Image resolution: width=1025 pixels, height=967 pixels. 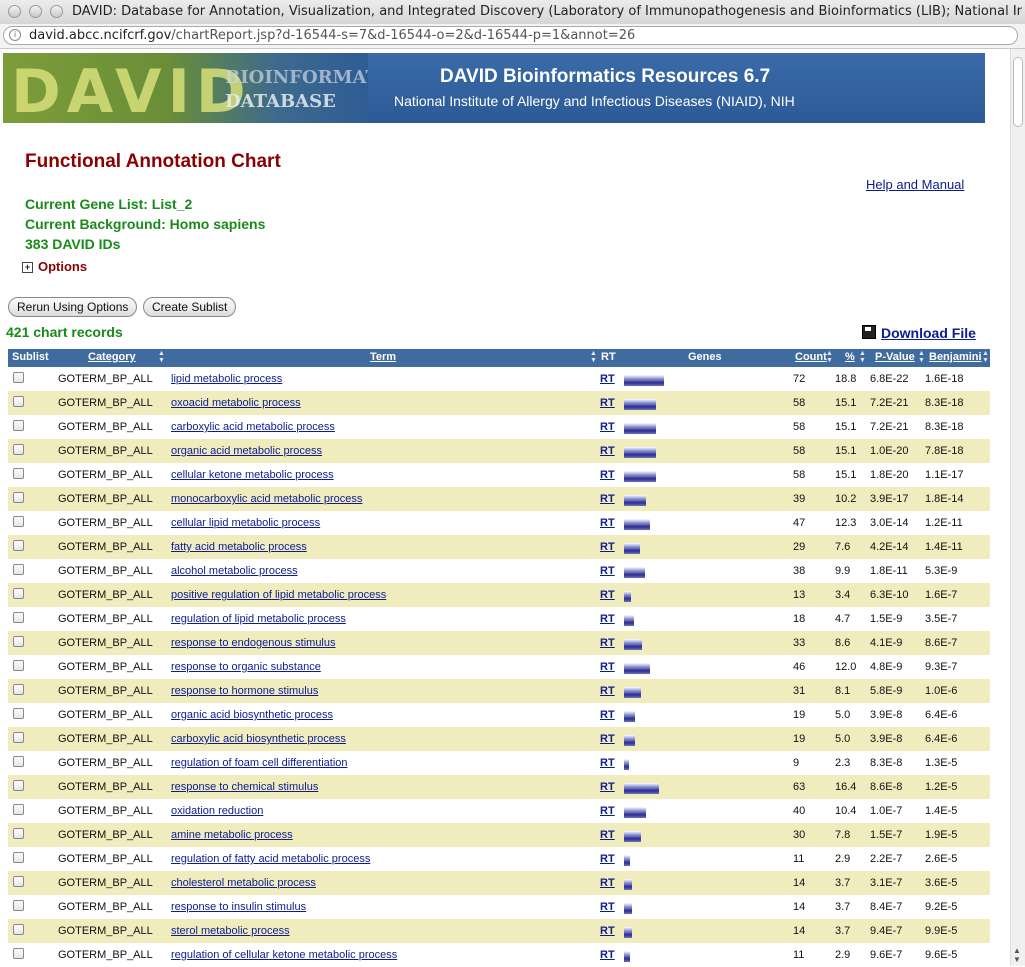 I want to click on close-window-button, so click(x=14, y=11).